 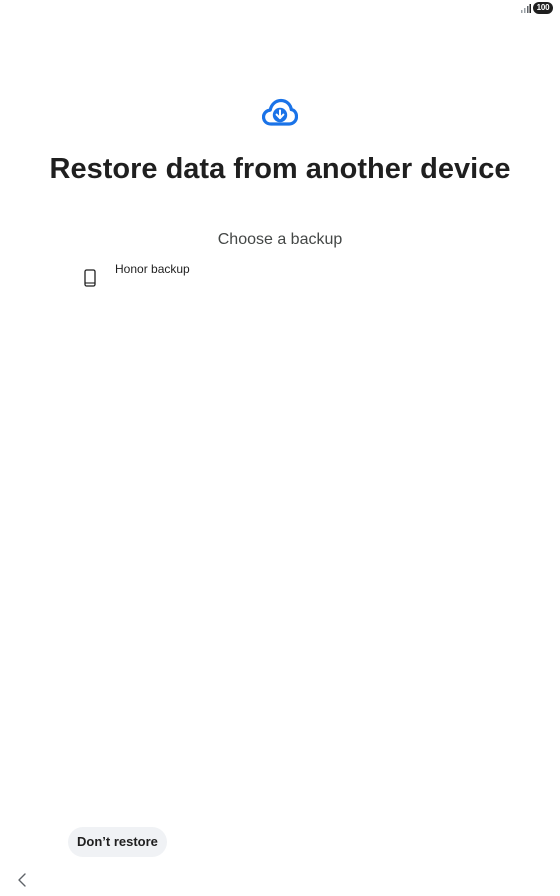 I want to click on page-subtitle: Choose a backup, so click(x=280, y=239).